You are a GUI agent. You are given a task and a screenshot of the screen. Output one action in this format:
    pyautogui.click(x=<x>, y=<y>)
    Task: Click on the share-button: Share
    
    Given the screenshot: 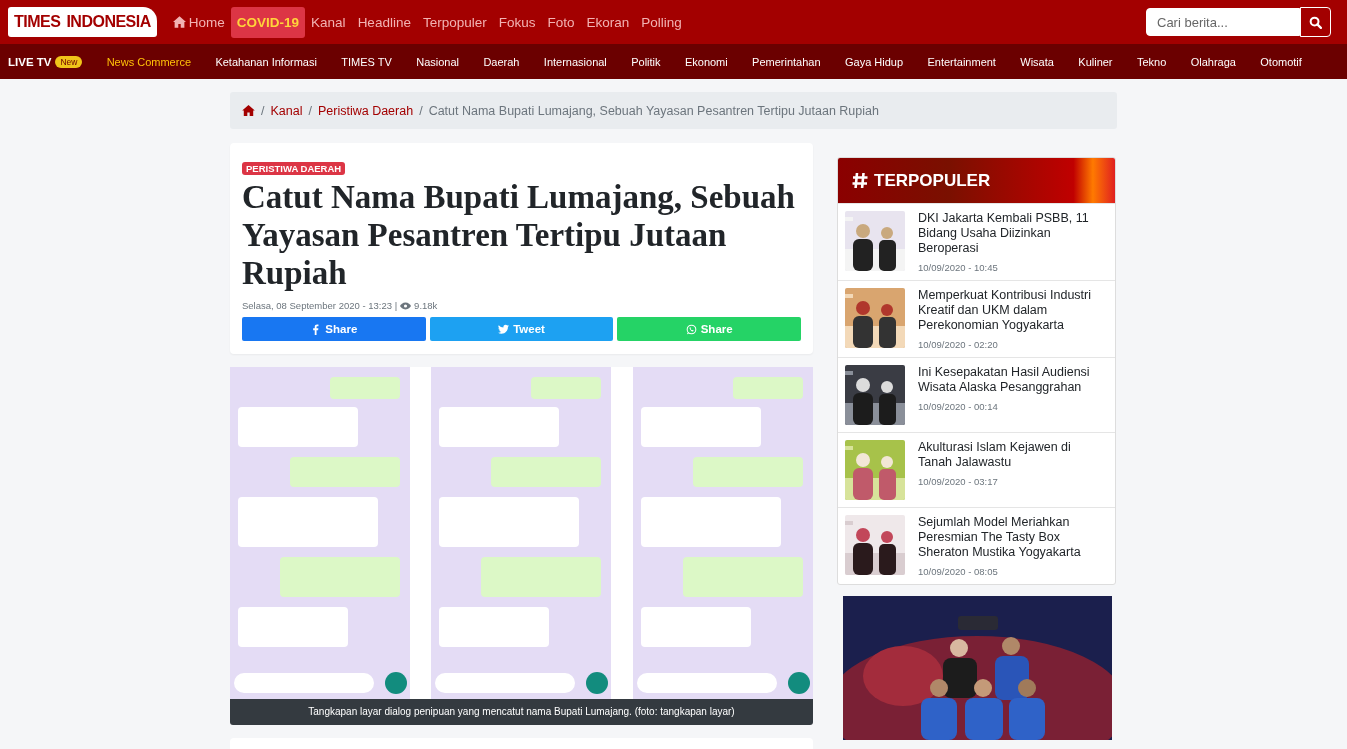 What is the action you would take?
    pyautogui.click(x=334, y=329)
    